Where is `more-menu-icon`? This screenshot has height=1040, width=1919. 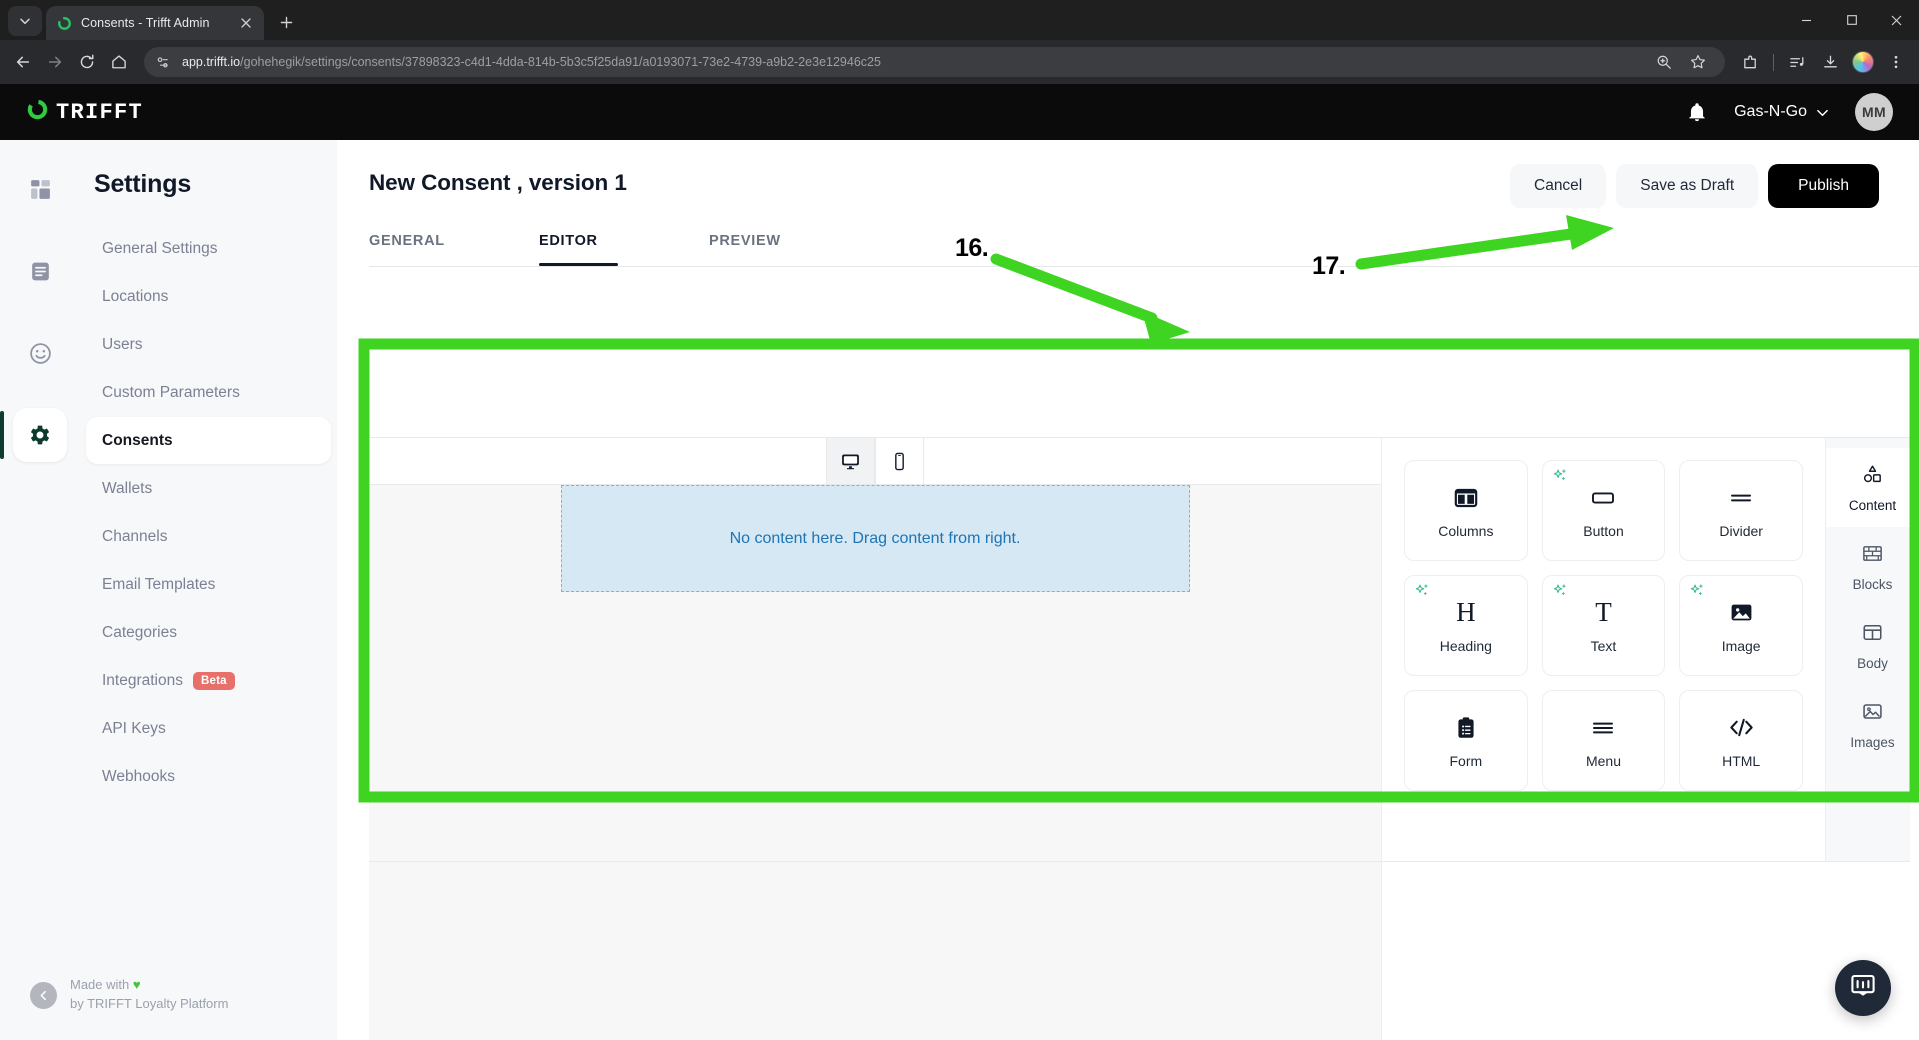 more-menu-icon is located at coordinates (1896, 62).